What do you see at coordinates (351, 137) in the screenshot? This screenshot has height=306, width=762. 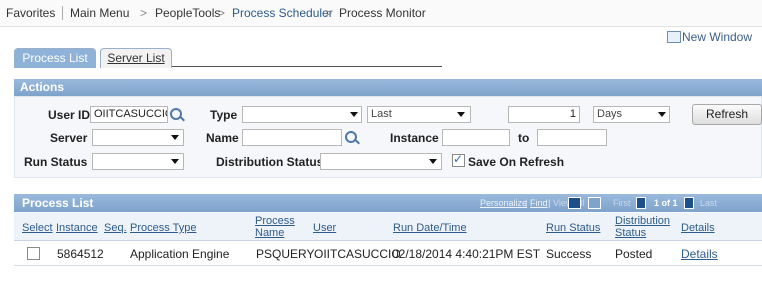 I see `name-lookup-icon` at bounding box center [351, 137].